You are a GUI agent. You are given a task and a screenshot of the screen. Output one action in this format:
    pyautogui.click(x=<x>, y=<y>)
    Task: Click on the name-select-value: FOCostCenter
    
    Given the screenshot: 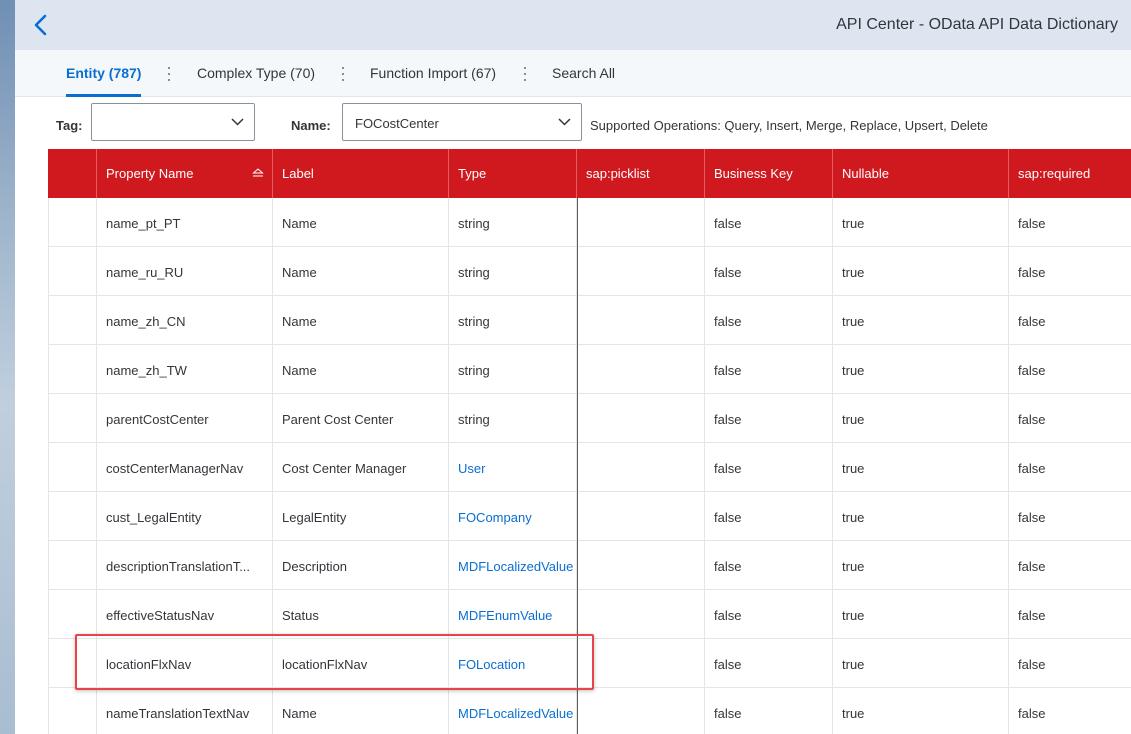 What is the action you would take?
    pyautogui.click(x=397, y=123)
    